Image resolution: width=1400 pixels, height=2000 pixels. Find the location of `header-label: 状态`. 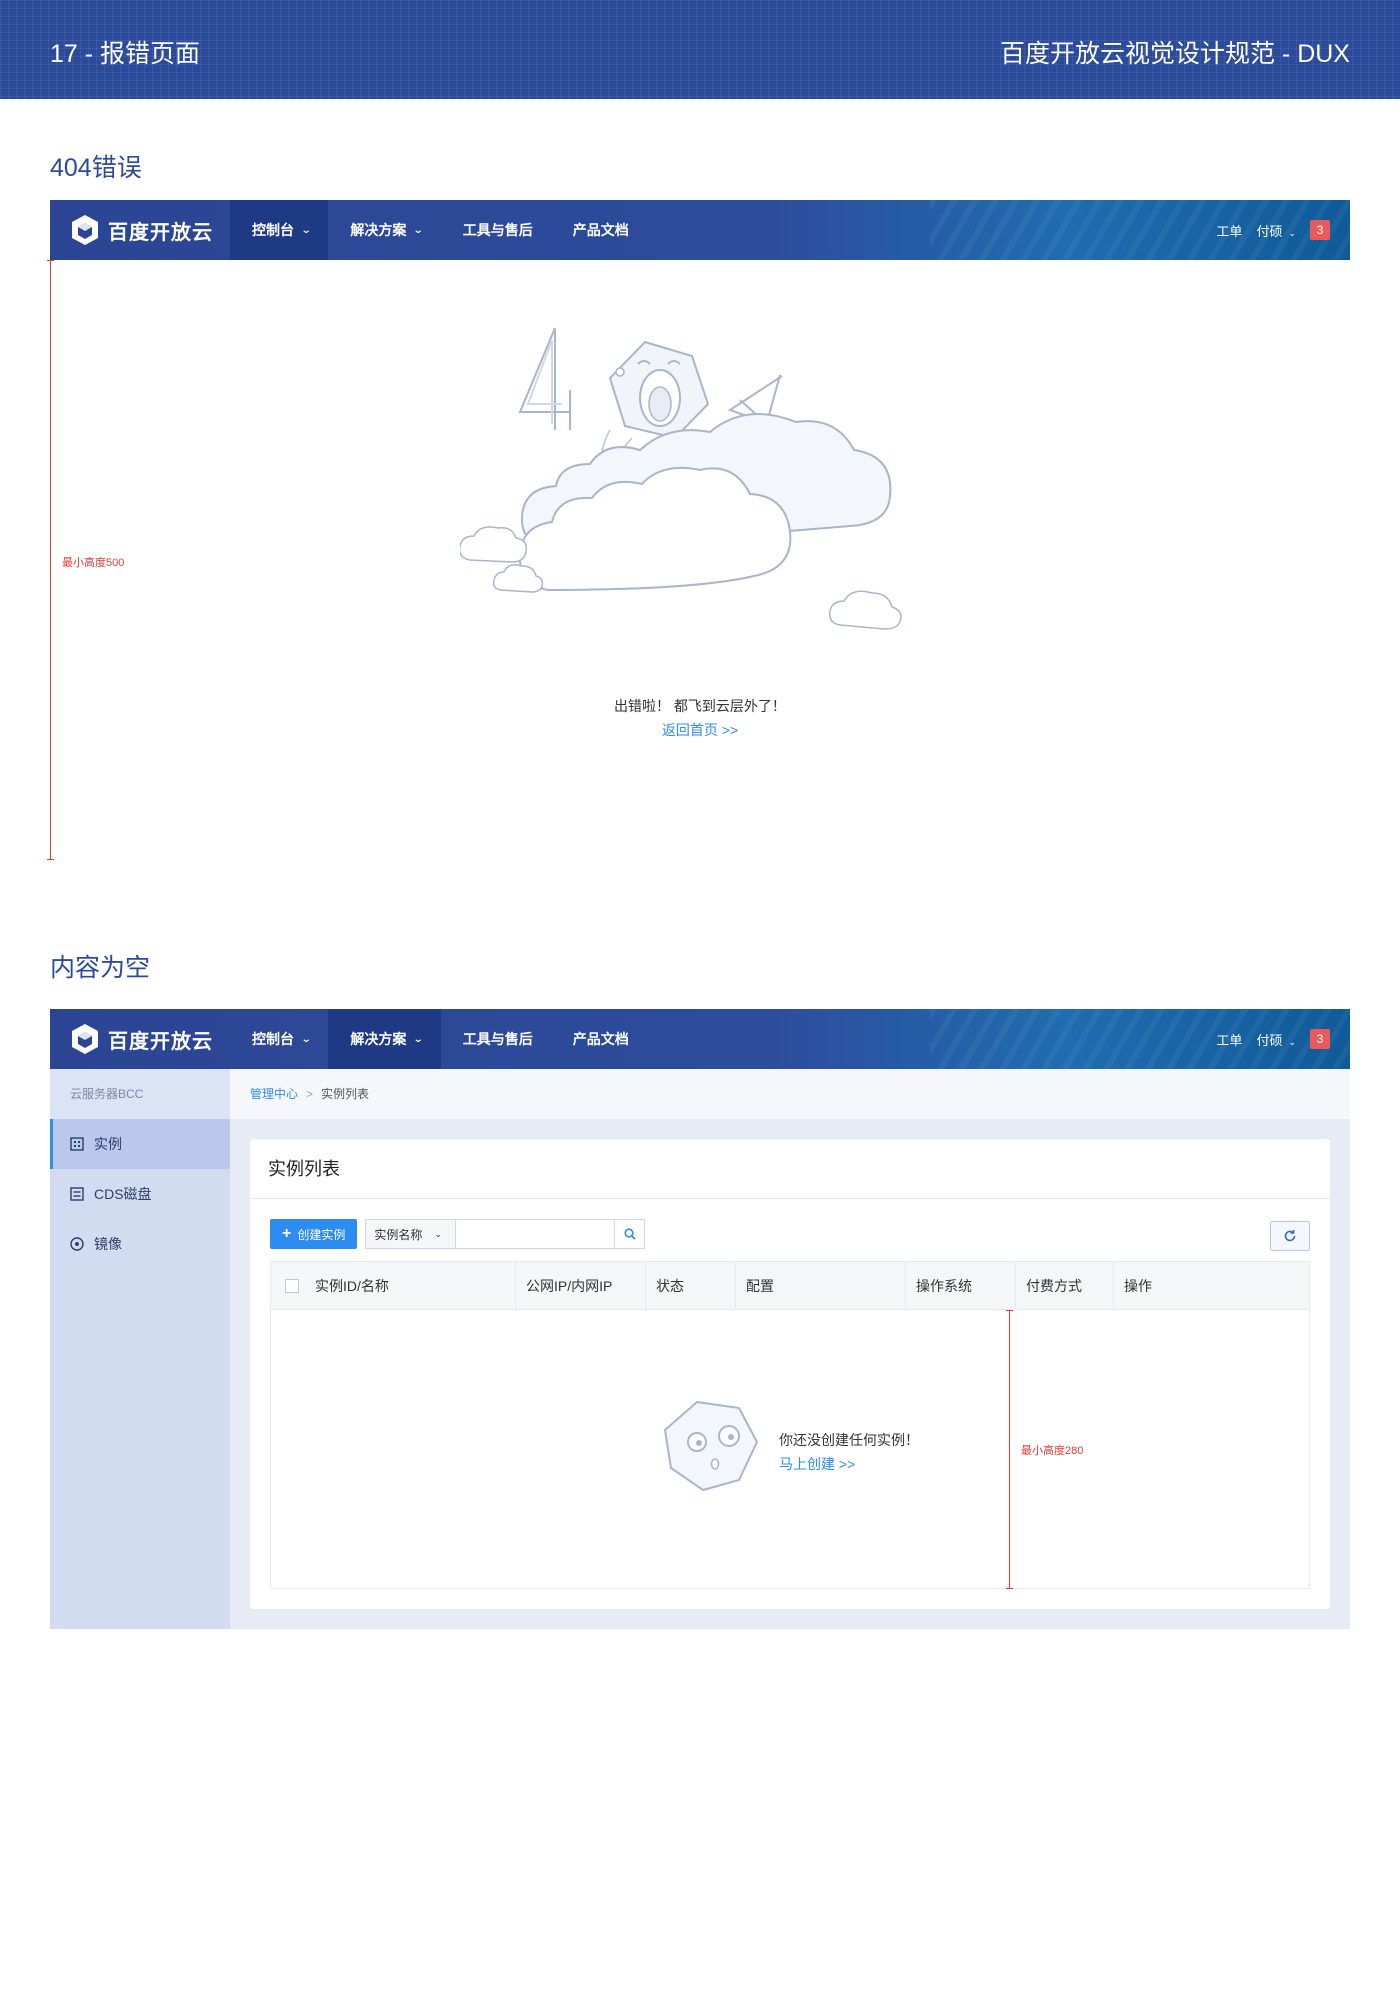

header-label: 状态 is located at coordinates (670, 1286).